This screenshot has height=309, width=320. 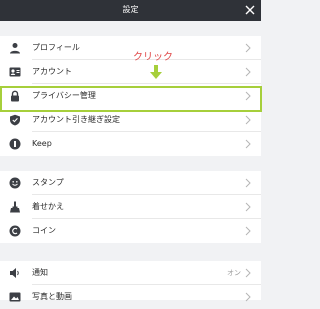 I want to click on notification-status: オン, so click(x=234, y=273).